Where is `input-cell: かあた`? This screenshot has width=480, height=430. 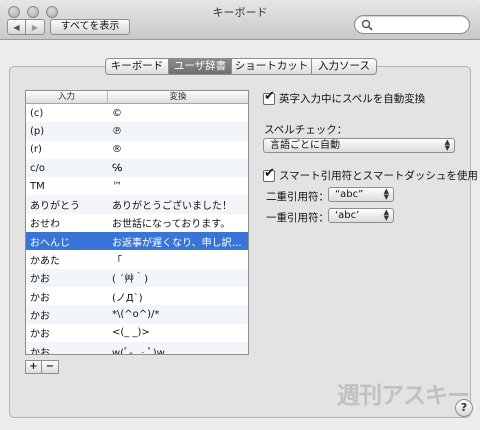 input-cell: かあた is located at coordinates (45, 262).